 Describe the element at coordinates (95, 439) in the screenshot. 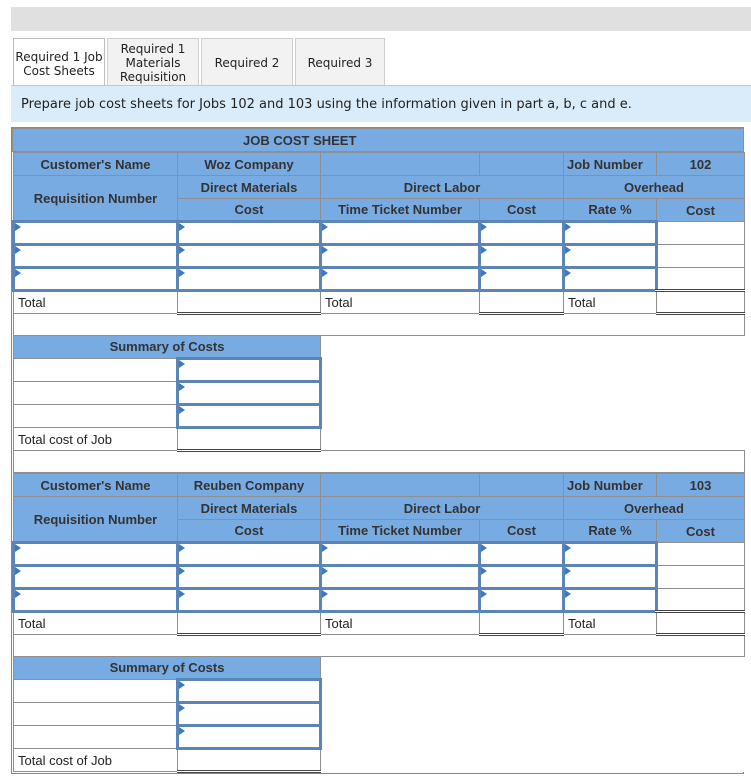

I see `total-cost-of-job-label: Total cost of Job` at that location.